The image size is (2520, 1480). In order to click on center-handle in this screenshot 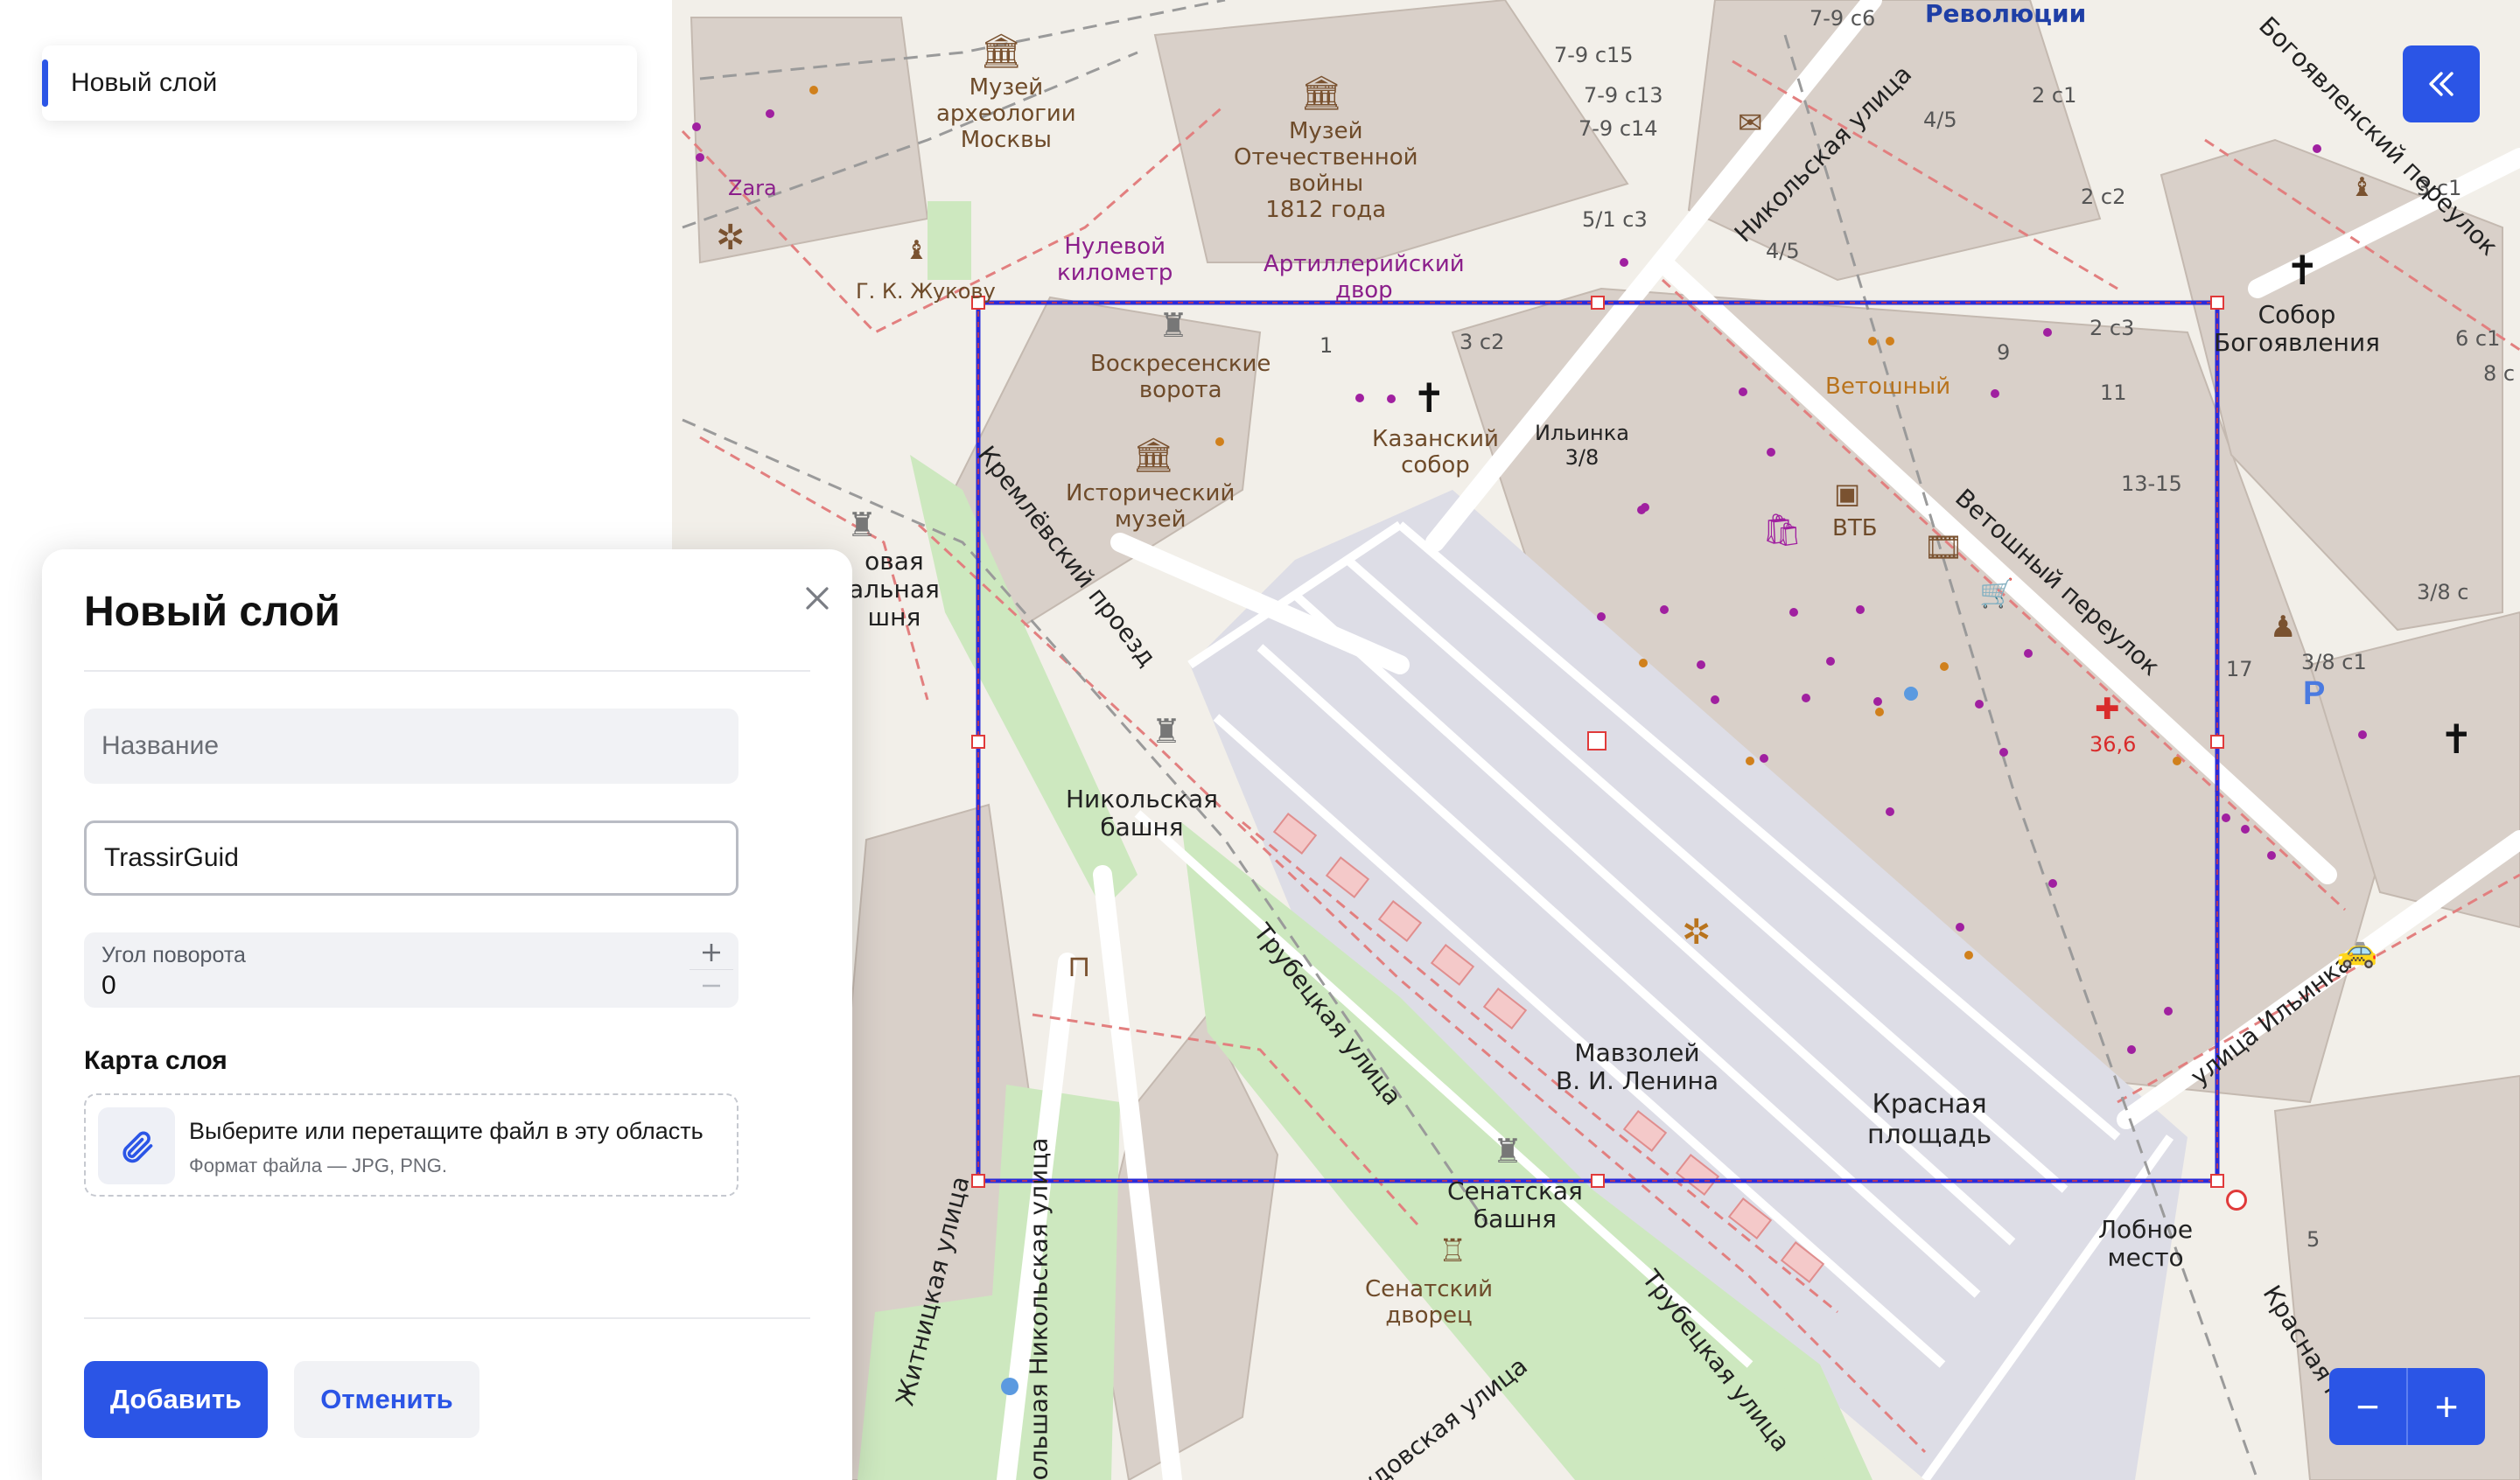, I will do `click(1596, 741)`.